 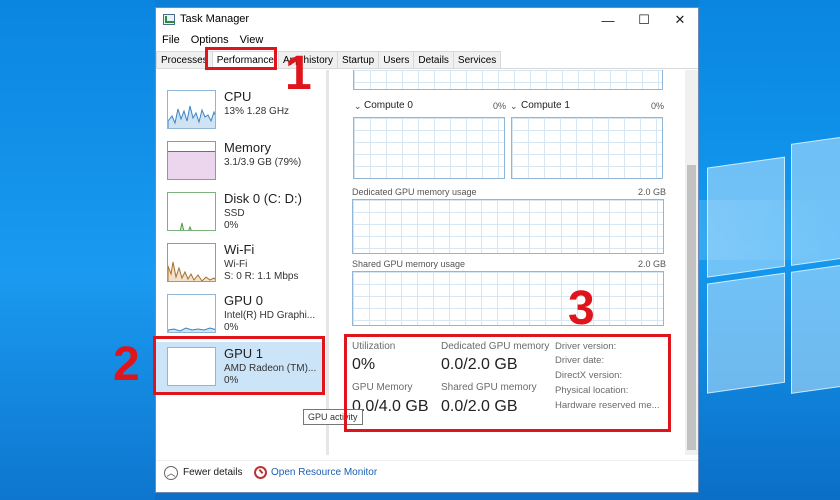 What do you see at coordinates (652, 264) in the screenshot?
I see `shared-graph-max: 2.0 GB` at bounding box center [652, 264].